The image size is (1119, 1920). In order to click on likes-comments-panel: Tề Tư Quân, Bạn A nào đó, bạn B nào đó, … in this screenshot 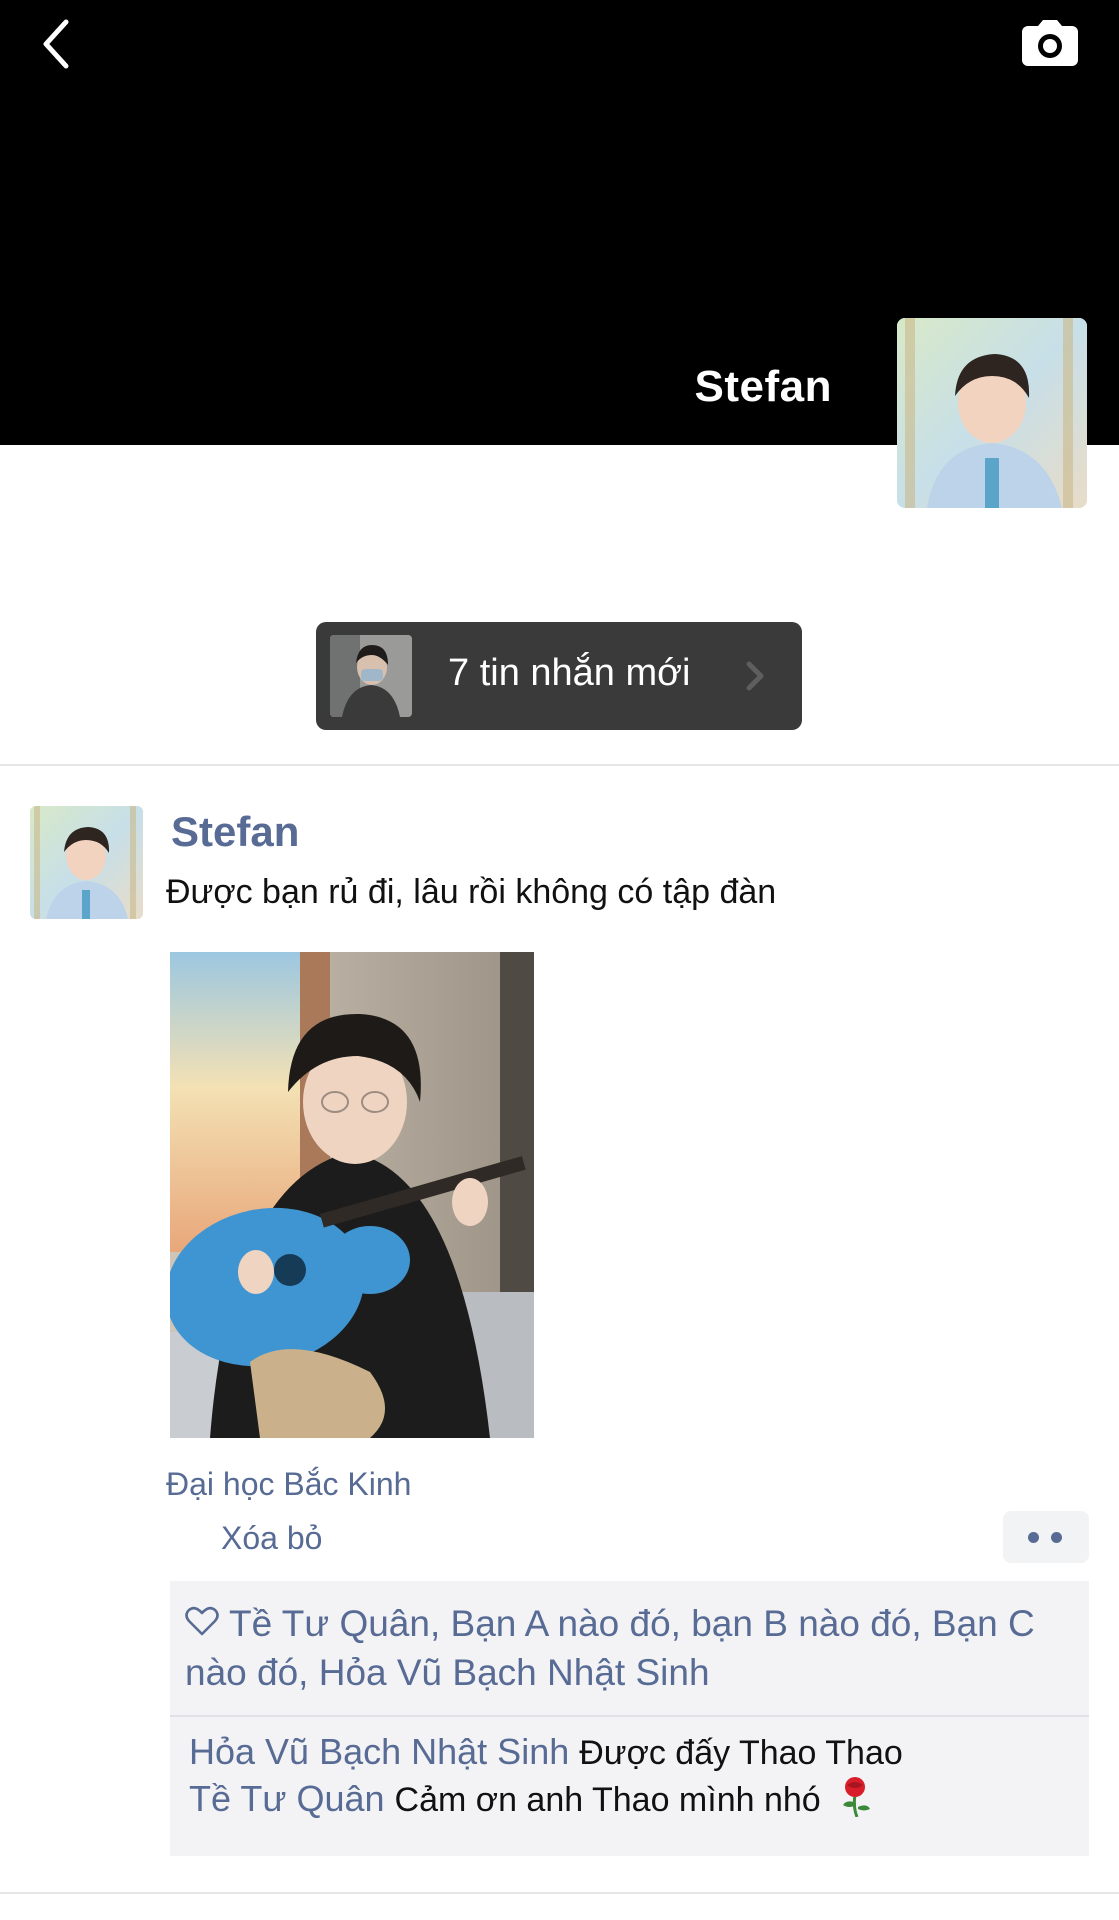, I will do `click(629, 1718)`.